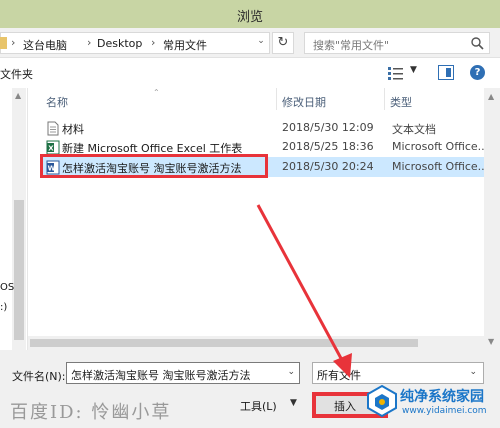  What do you see at coordinates (271, 128) in the screenshot?
I see `file-row-material: 材料 2018/5/30 12:09 文本文档` at bounding box center [271, 128].